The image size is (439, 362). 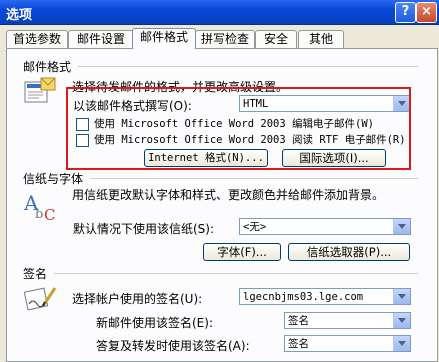 What do you see at coordinates (82, 140) in the screenshot?
I see `word-read-checkbox` at bounding box center [82, 140].